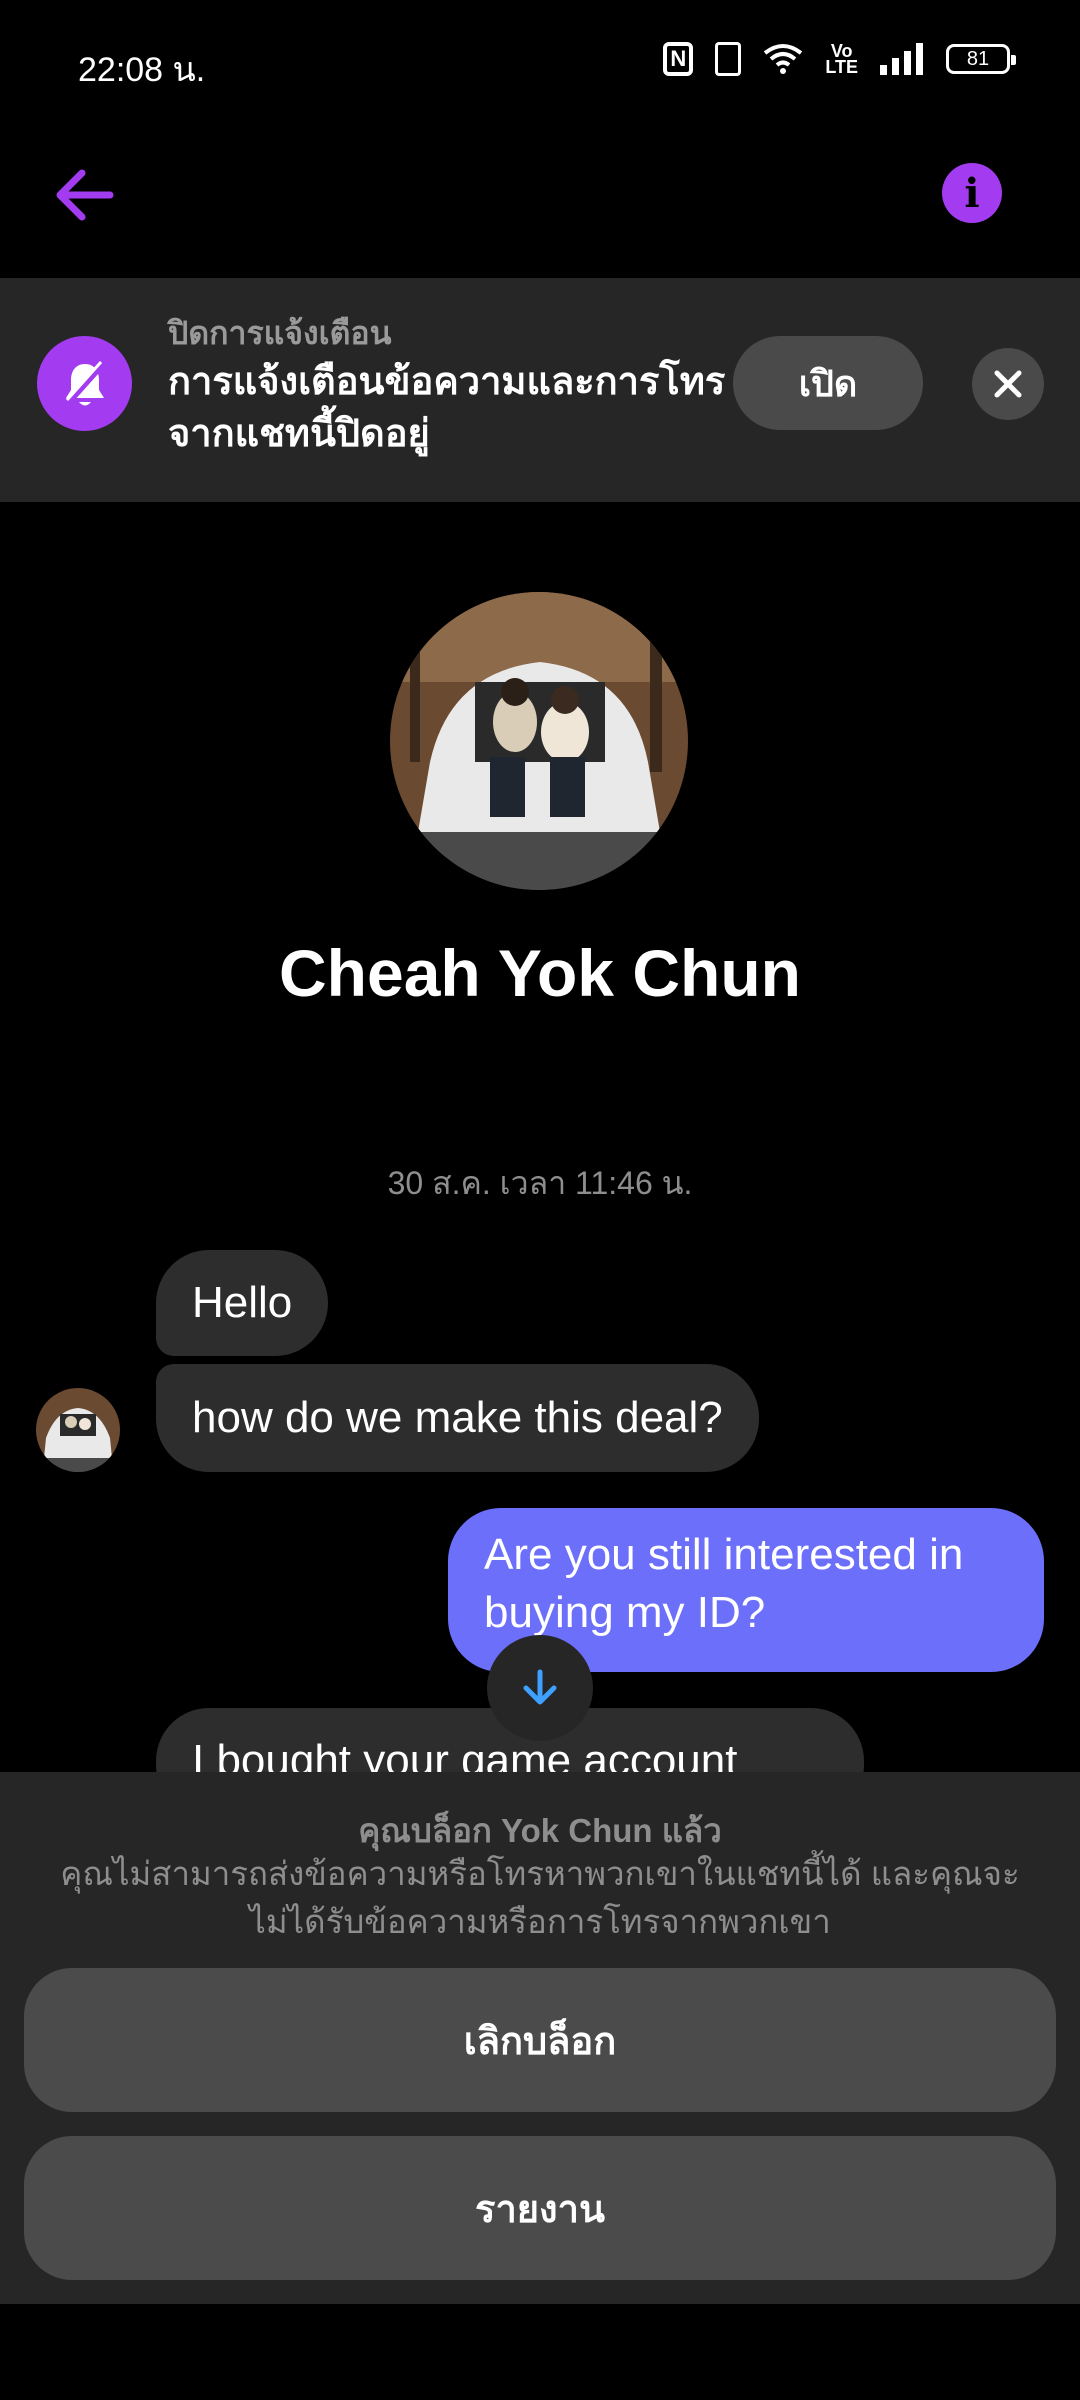 This screenshot has width=1080, height=2400. What do you see at coordinates (981, 59) in the screenshot?
I see `battery-icon: 81` at bounding box center [981, 59].